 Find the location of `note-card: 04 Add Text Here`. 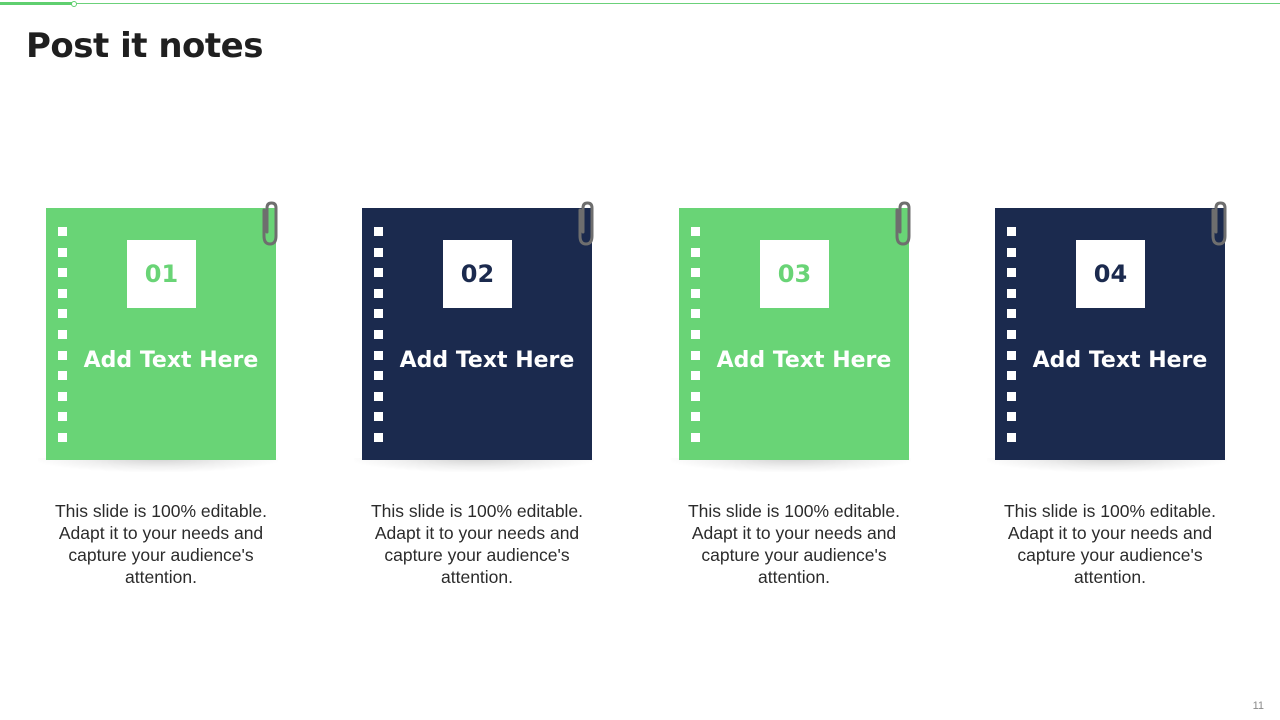

note-card: 04 Add Text Here is located at coordinates (1110, 334).